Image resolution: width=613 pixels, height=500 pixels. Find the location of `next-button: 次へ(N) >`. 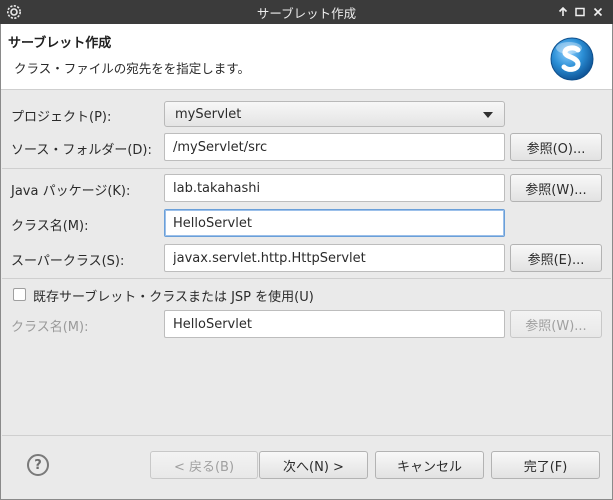

next-button: 次へ(N) > is located at coordinates (313, 465).